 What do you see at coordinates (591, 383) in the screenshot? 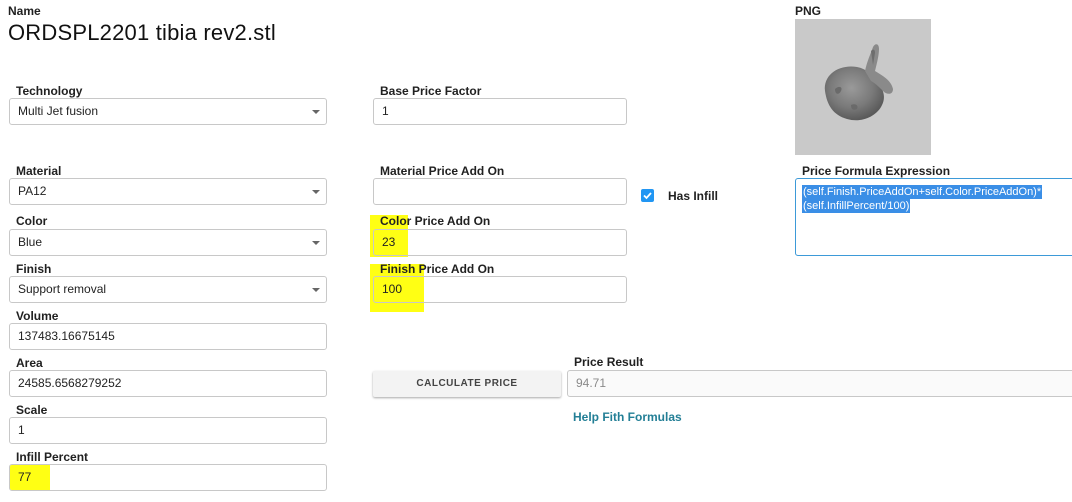
I see `price-result-value: 94.71` at bounding box center [591, 383].